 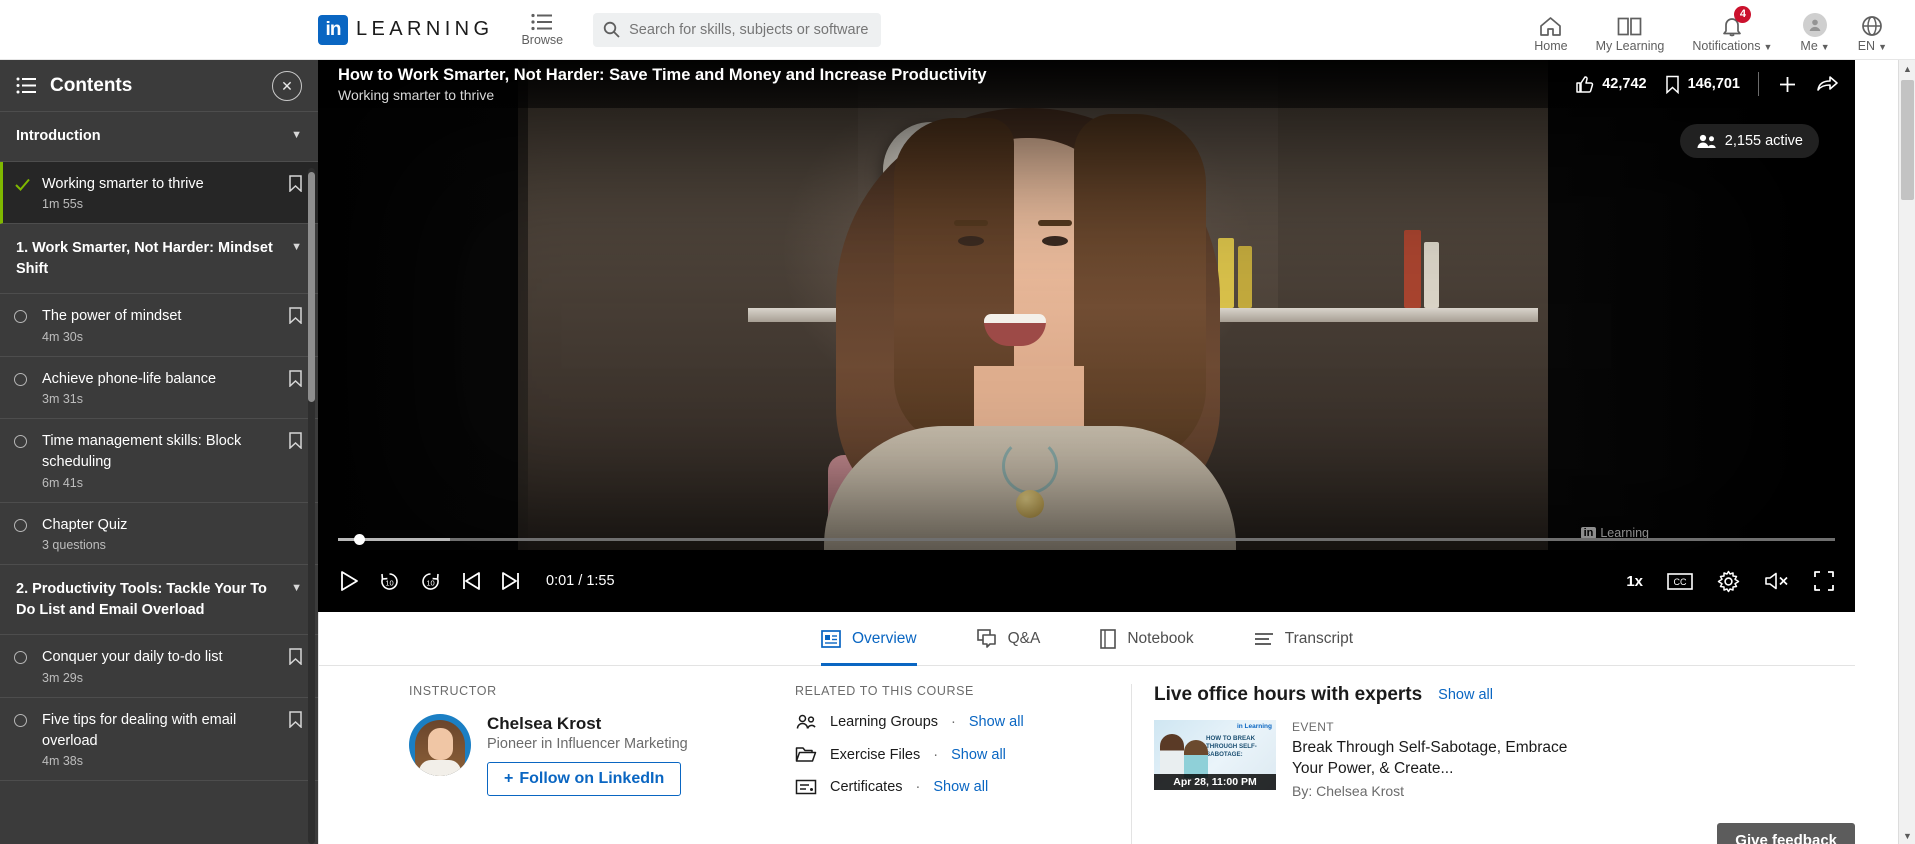 What do you see at coordinates (1906, 452) in the screenshot?
I see `page-scrollbar: ▲ ▼` at bounding box center [1906, 452].